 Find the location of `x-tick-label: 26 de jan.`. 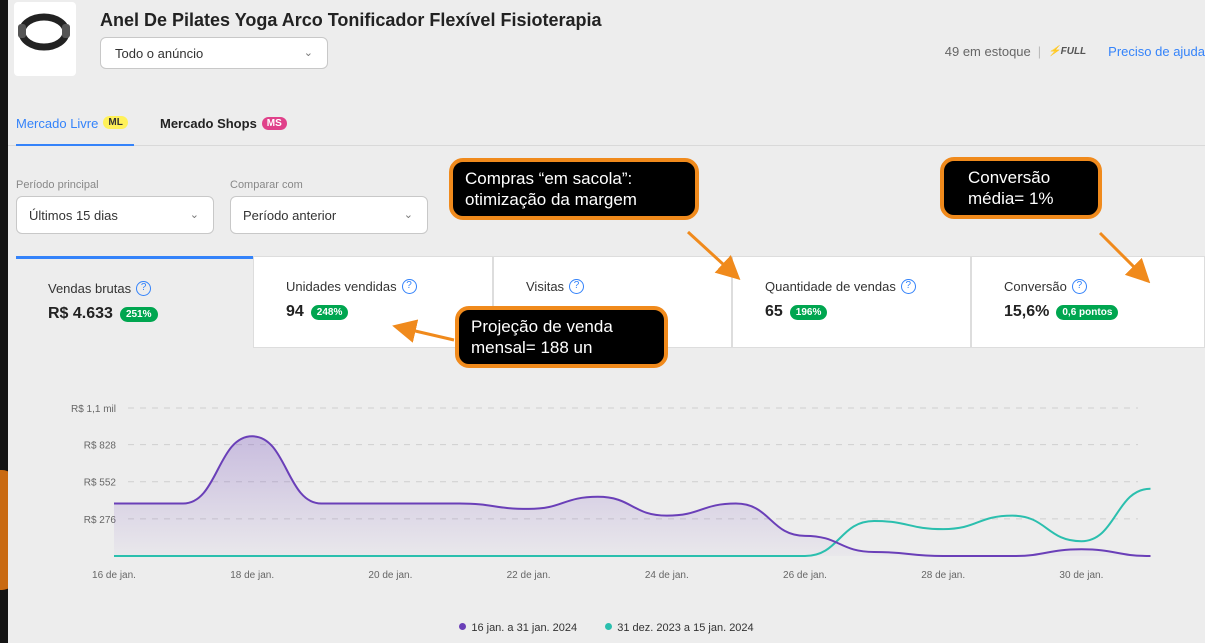

x-tick-label: 26 de jan. is located at coordinates (805, 575).